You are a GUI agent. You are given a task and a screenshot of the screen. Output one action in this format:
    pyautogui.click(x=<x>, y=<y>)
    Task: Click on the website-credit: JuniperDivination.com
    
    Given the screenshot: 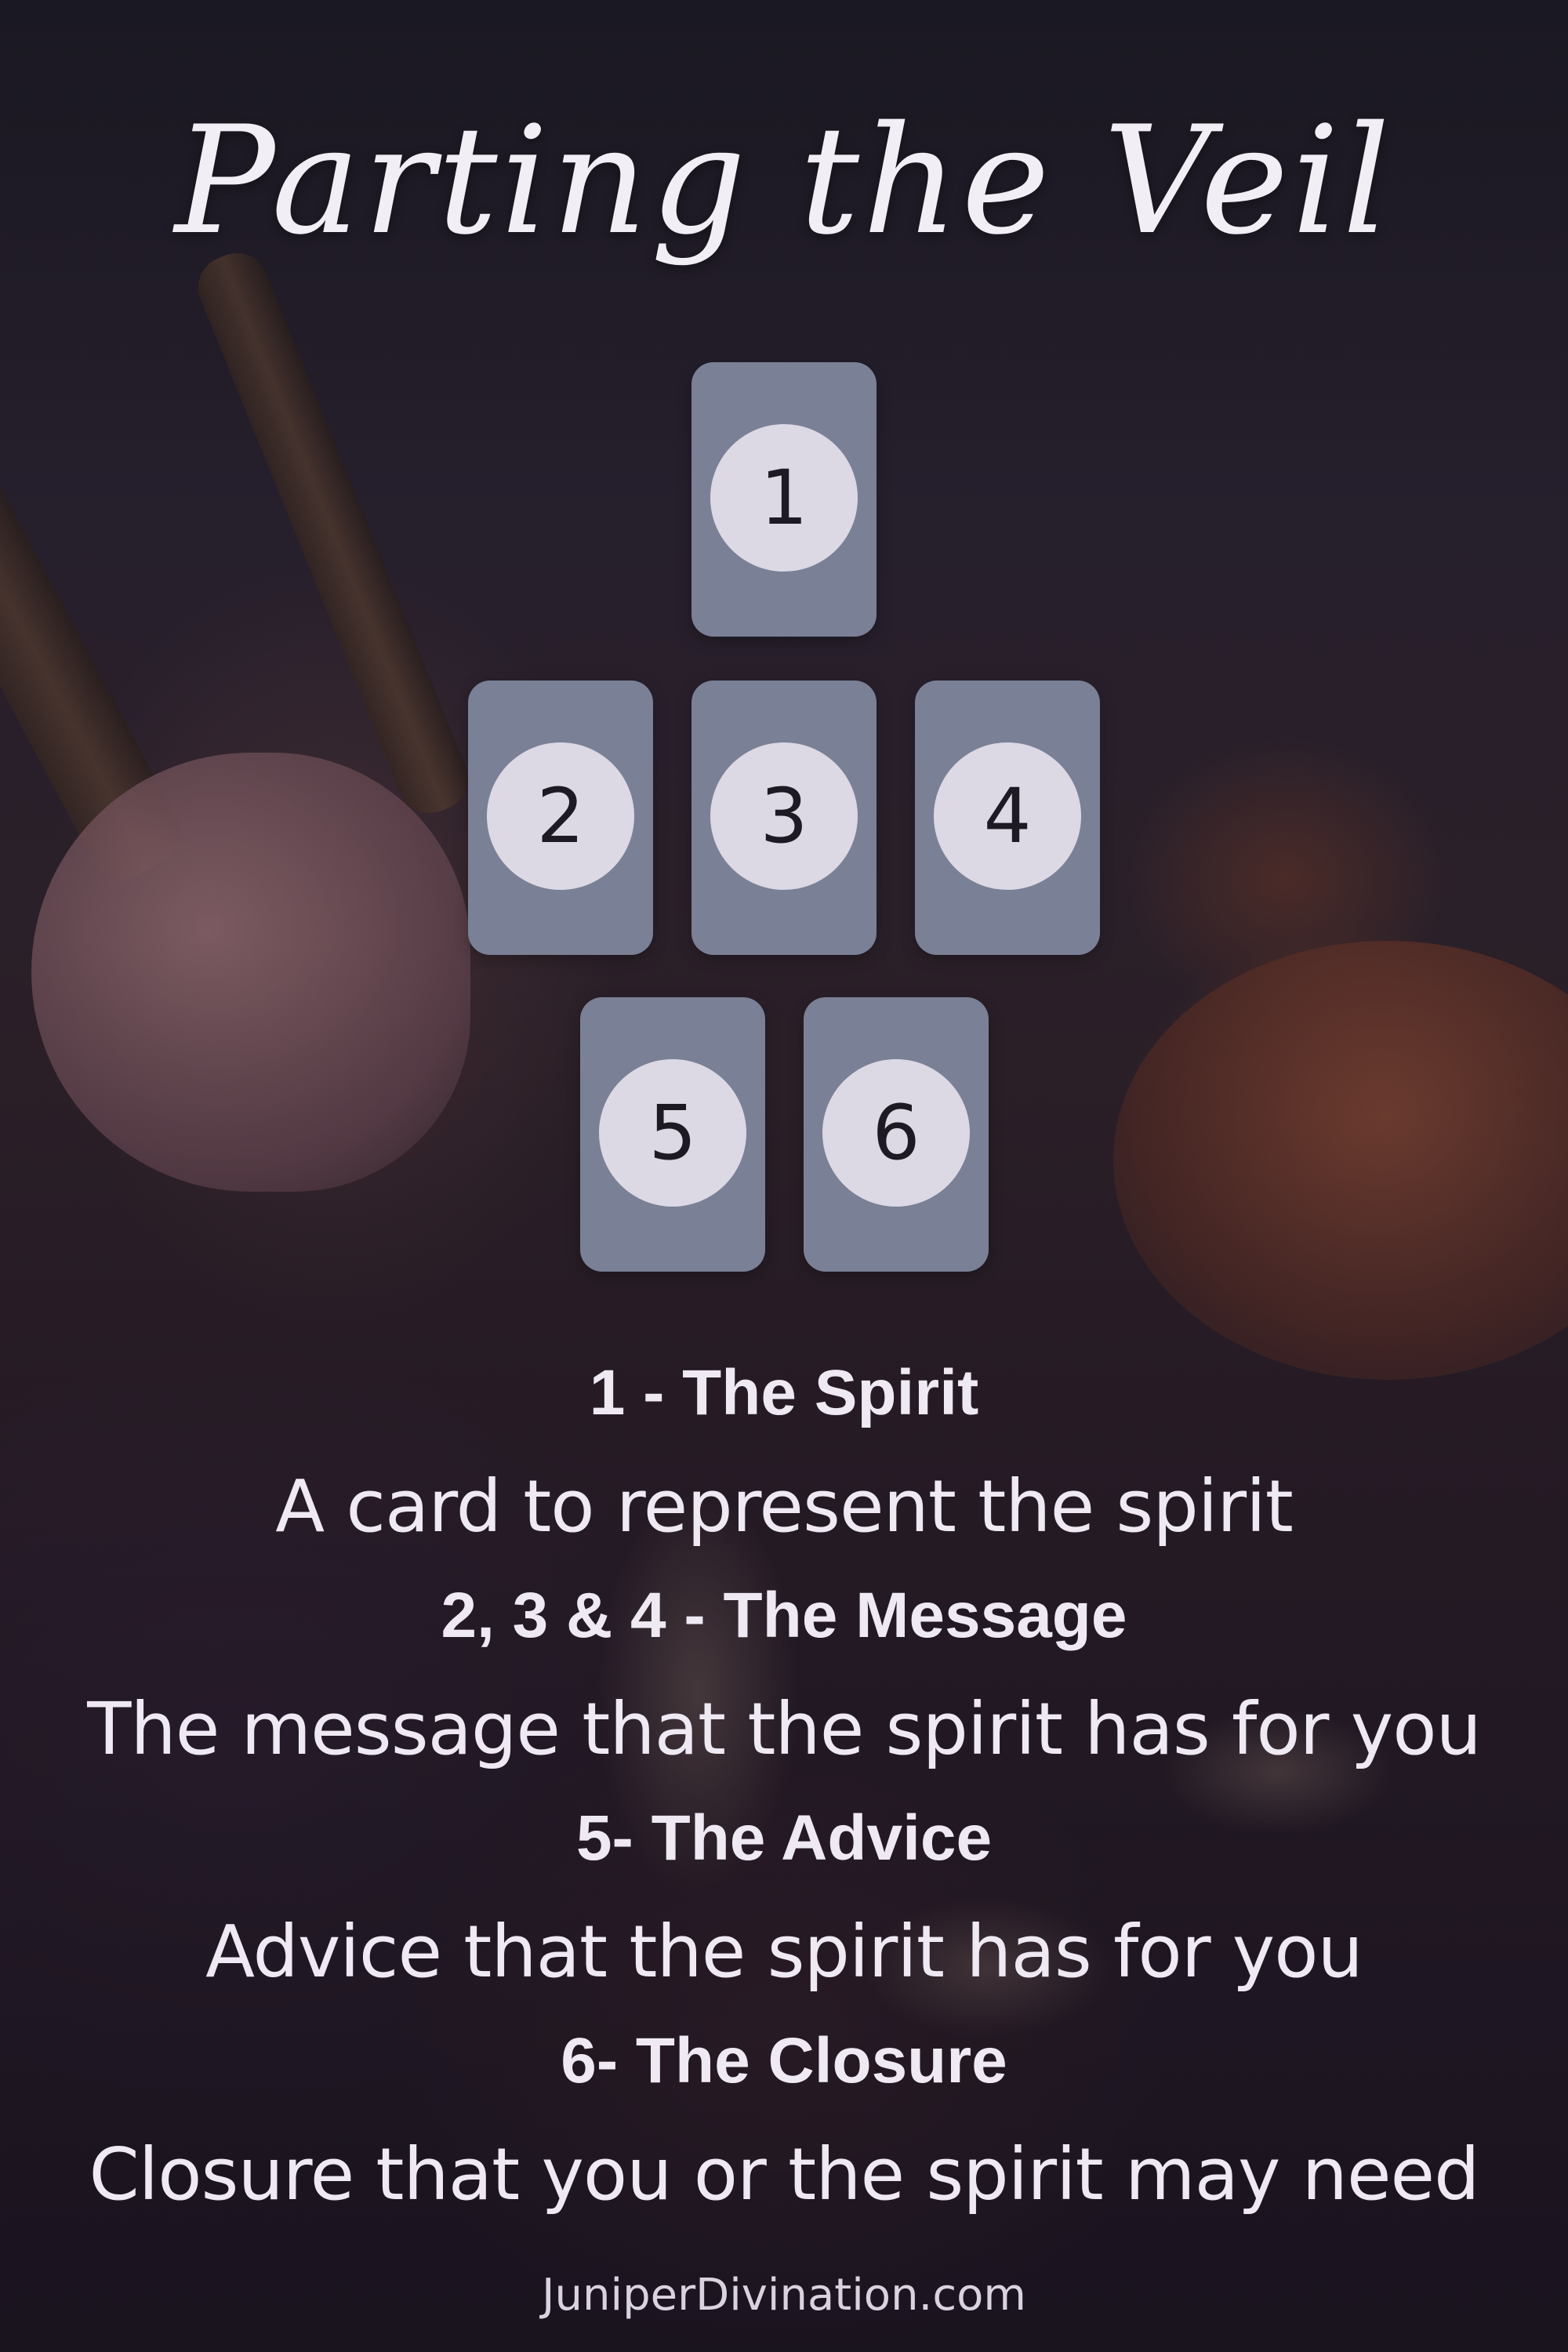 What is the action you would take?
    pyautogui.click(x=784, y=2295)
    